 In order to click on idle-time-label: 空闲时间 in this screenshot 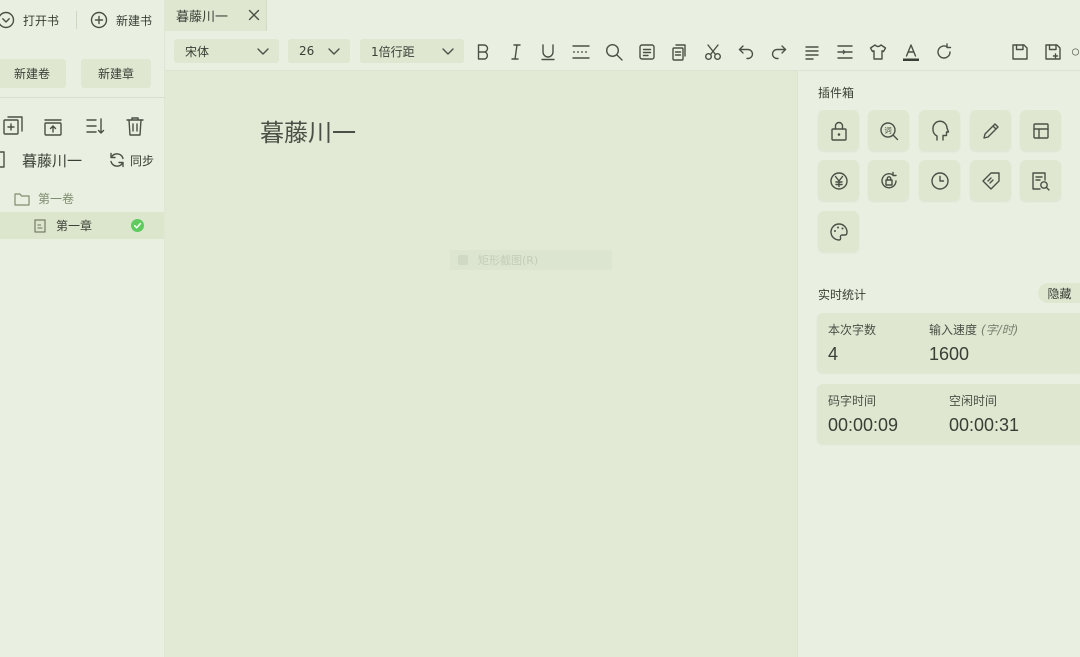, I will do `click(973, 401)`.